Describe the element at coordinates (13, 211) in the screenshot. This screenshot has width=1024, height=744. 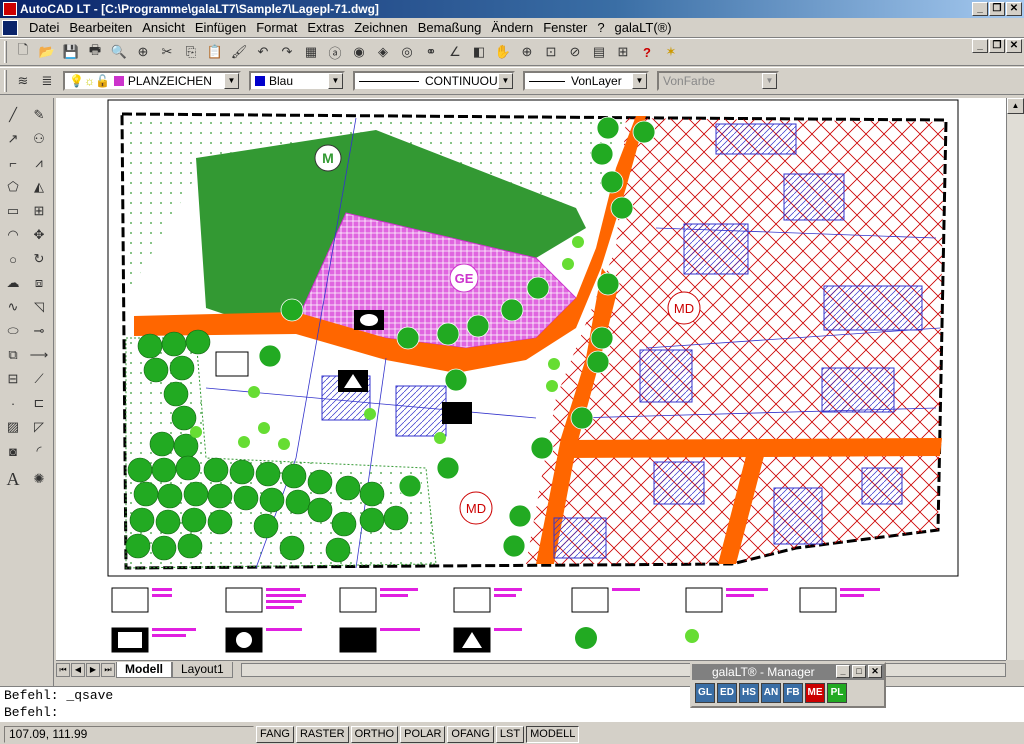
I see `rectangle-icon: ▭` at that location.